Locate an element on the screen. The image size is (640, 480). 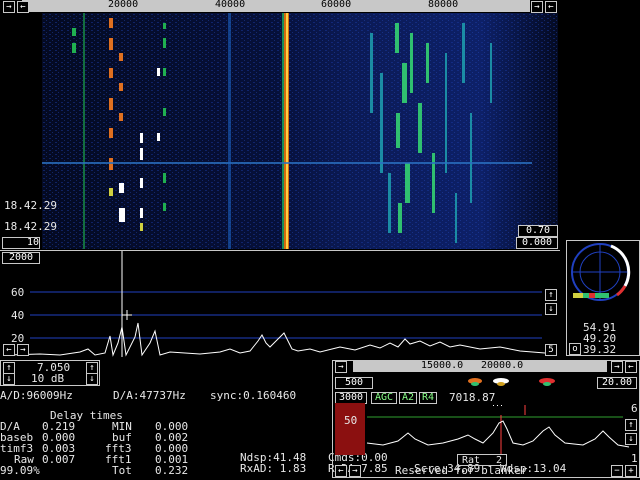
polarization-window: 54.91 49.20 o 39.32 is located at coordinates (603, 298).